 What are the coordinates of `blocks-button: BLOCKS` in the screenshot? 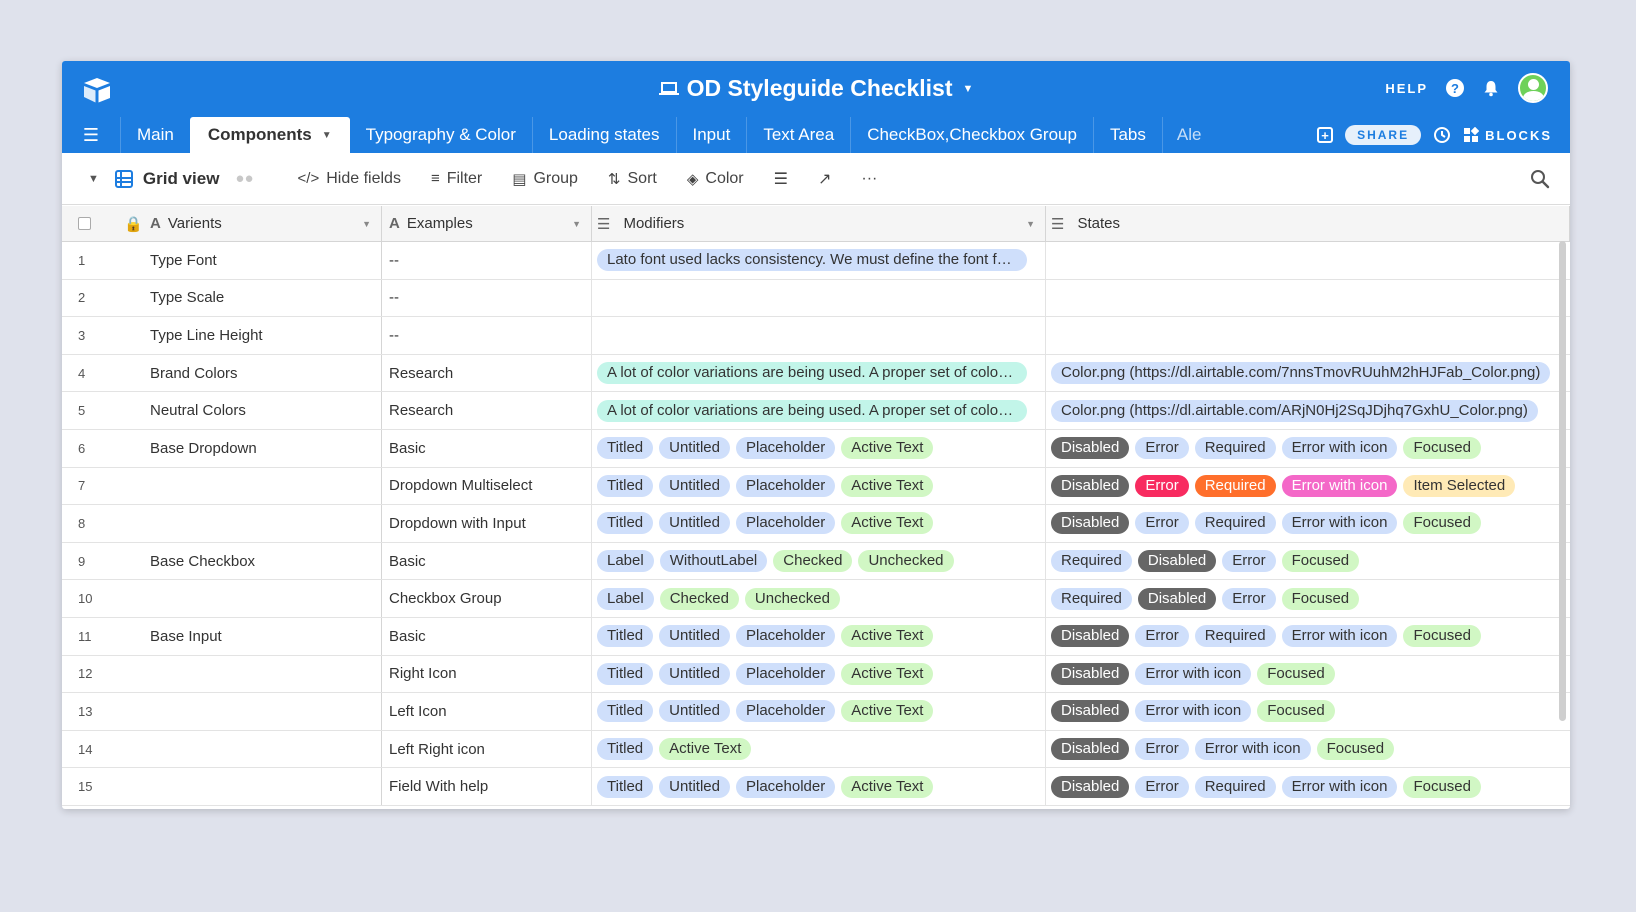 It's located at (1507, 135).